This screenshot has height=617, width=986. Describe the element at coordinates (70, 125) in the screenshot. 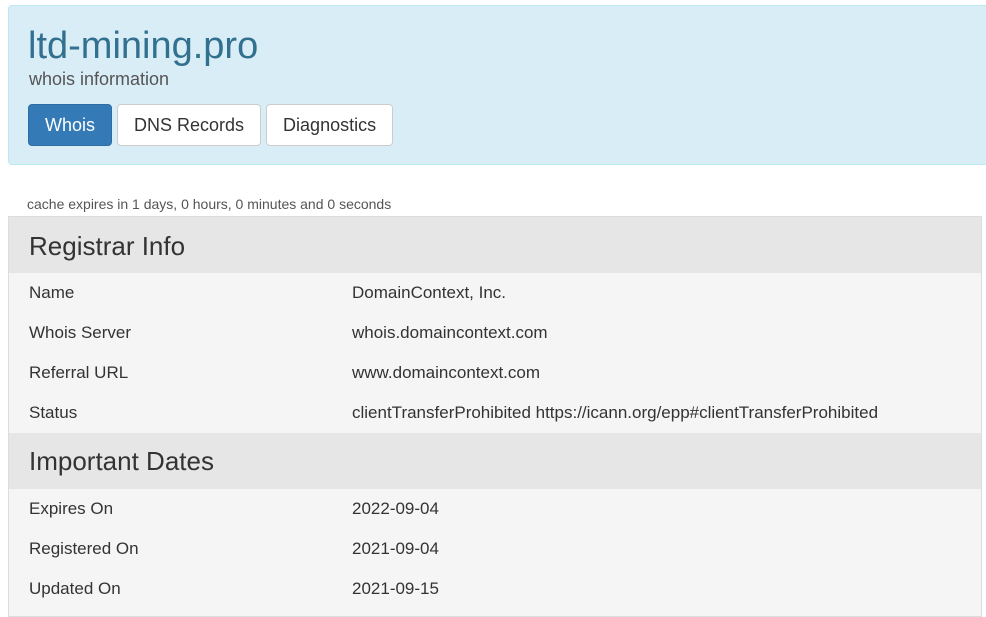

I see `tab-whois: Whois` at that location.